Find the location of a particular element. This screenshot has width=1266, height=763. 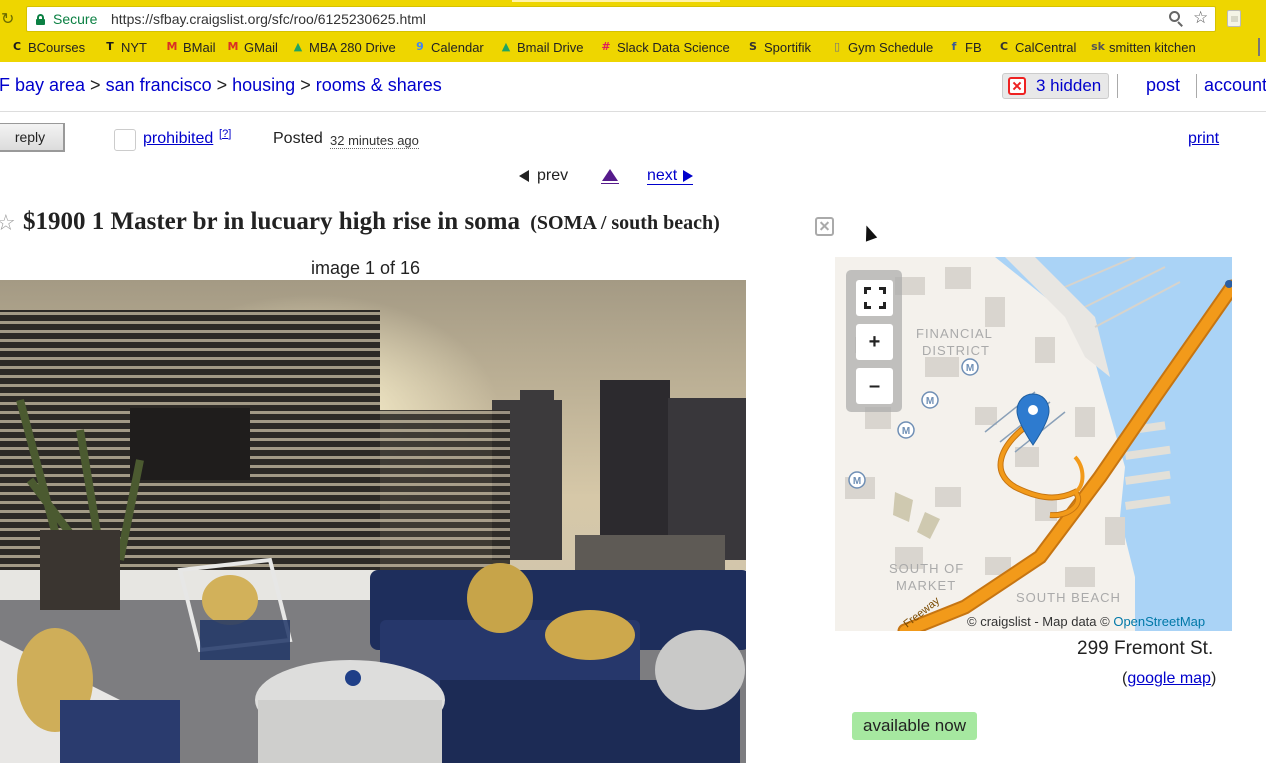

reload-icon: ↻ is located at coordinates (9, 18).